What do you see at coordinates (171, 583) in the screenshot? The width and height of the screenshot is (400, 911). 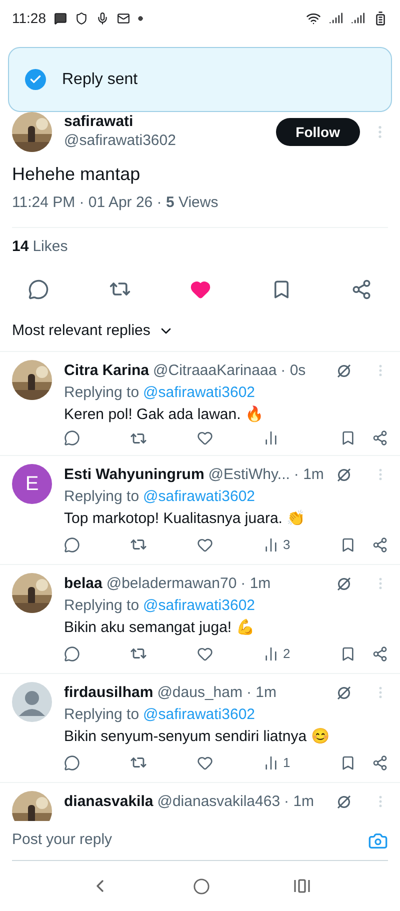 I see `reply-author-handle: @beladermawan70` at bounding box center [171, 583].